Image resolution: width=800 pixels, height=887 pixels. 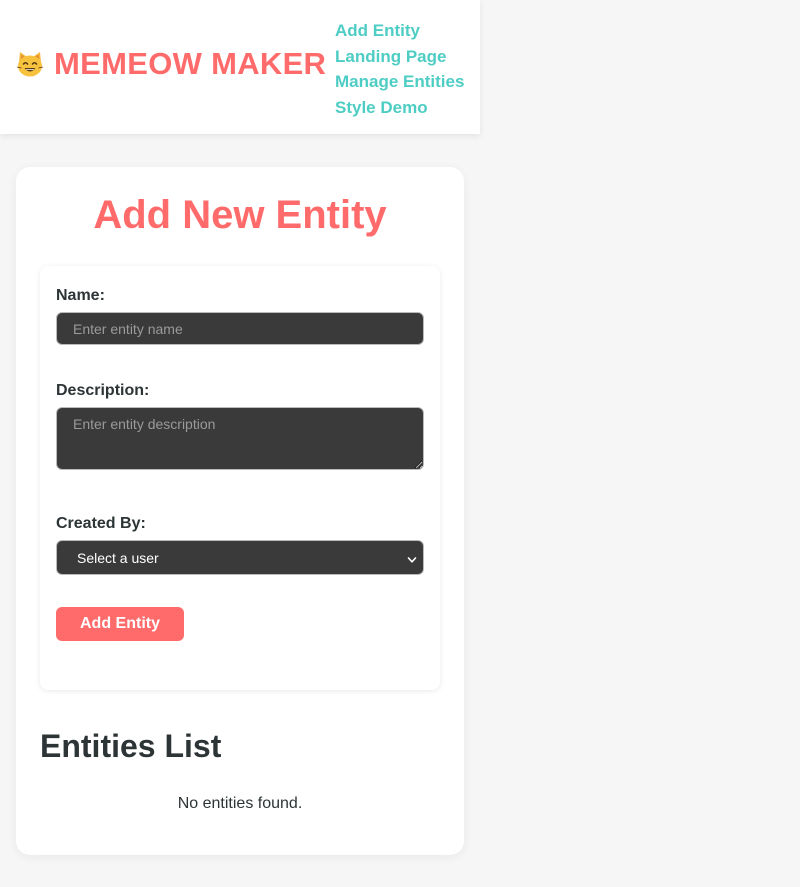 I want to click on nav-link-landing-page: Landing Page, so click(x=399, y=57).